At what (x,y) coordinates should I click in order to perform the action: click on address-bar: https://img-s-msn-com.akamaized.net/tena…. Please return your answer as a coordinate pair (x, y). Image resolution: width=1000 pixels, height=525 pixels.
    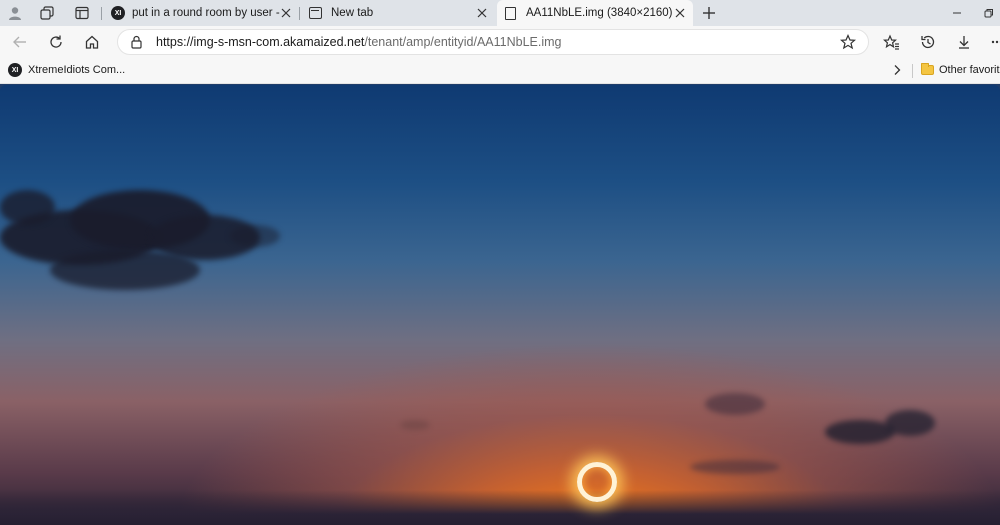
    Looking at the image, I should click on (493, 42).